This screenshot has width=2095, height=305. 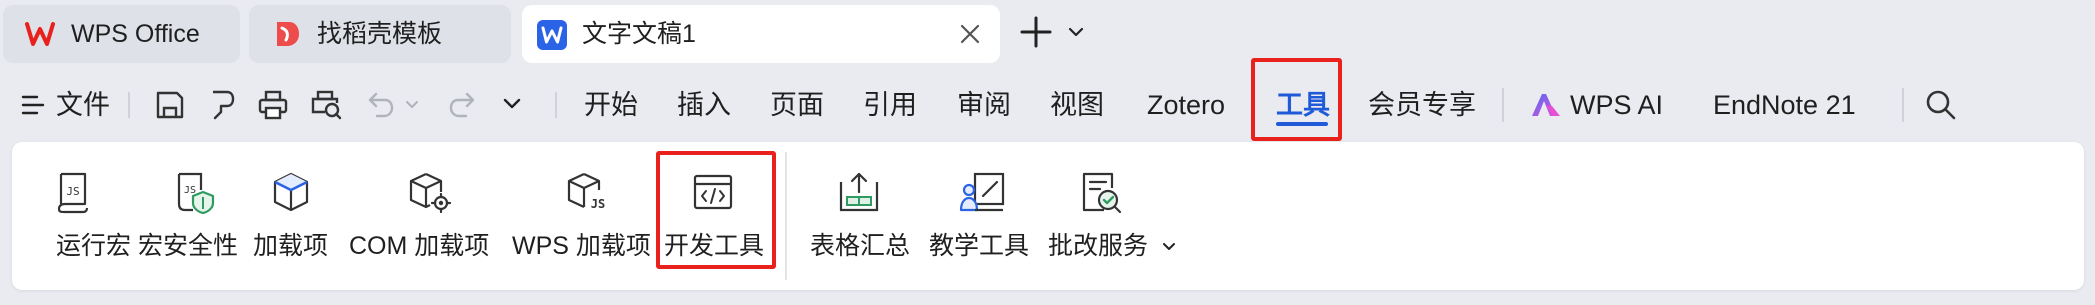 I want to click on add-in-icon, so click(x=291, y=192).